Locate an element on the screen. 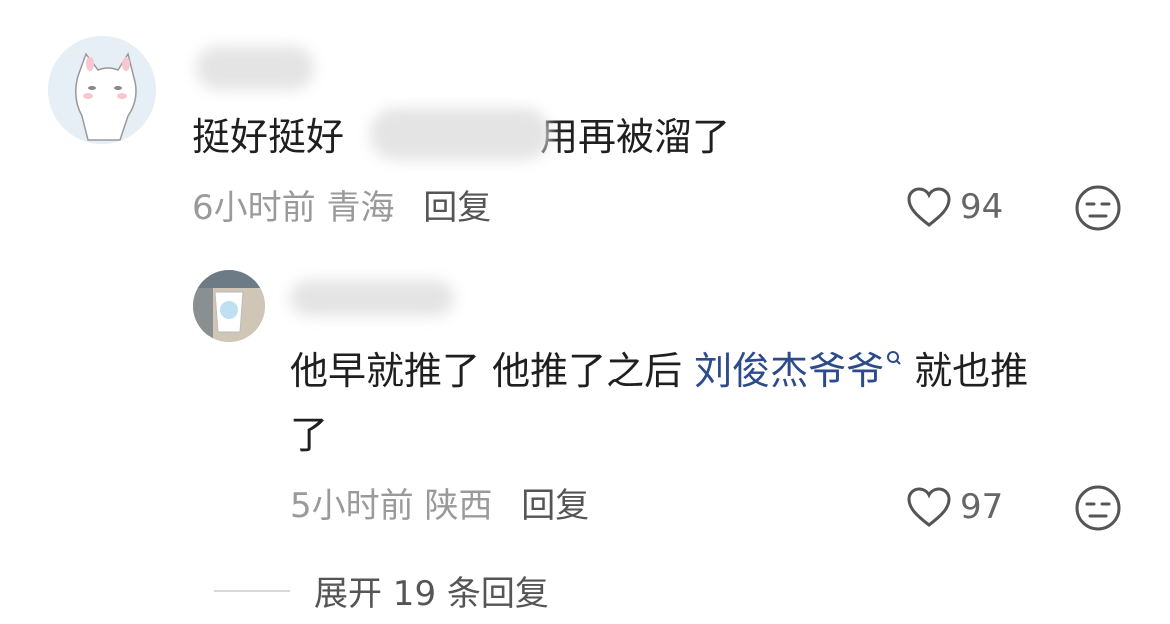 Image resolution: width=1170 pixels, height=624 pixels. expand-replies-button: 展开 19 条回复 is located at coordinates (381, 590).